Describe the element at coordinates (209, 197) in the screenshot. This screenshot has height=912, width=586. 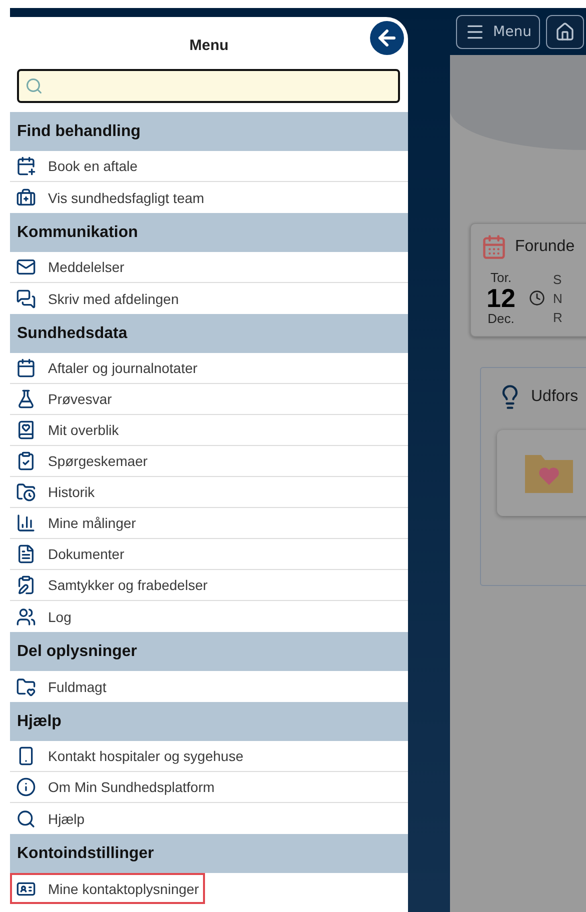
I see `menu-item: Vis sundhedsfagligt team` at that location.